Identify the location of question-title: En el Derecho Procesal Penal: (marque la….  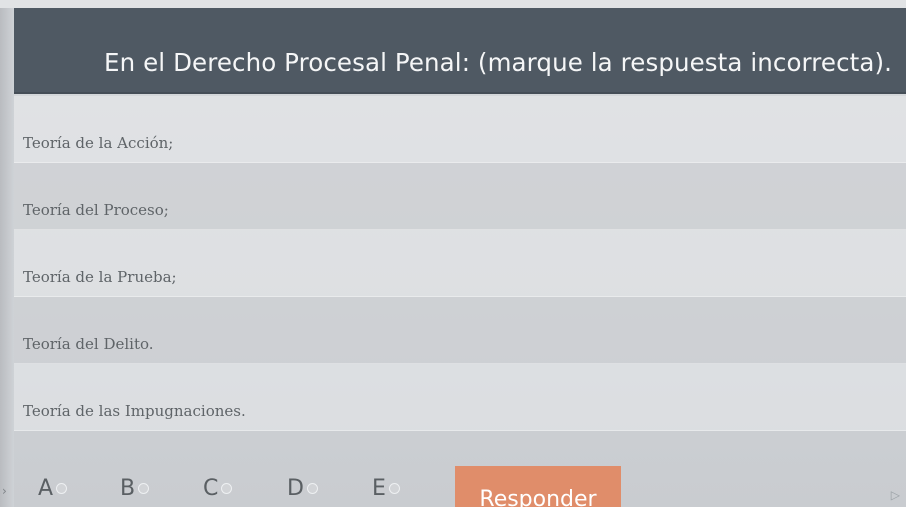
(498, 62).